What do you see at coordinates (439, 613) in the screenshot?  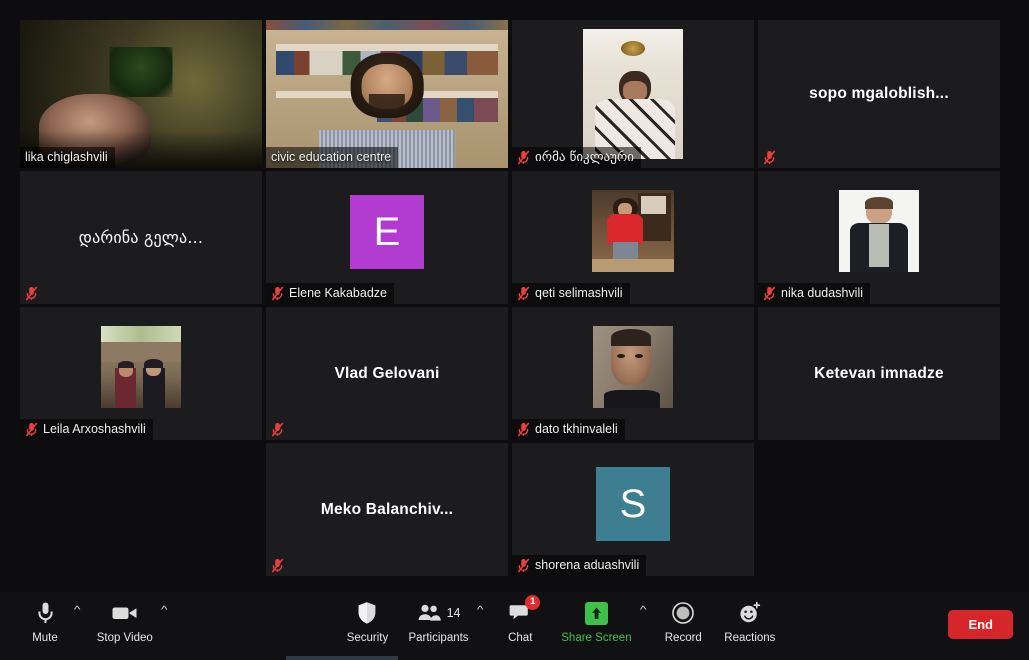 I see `people-icon: 14` at bounding box center [439, 613].